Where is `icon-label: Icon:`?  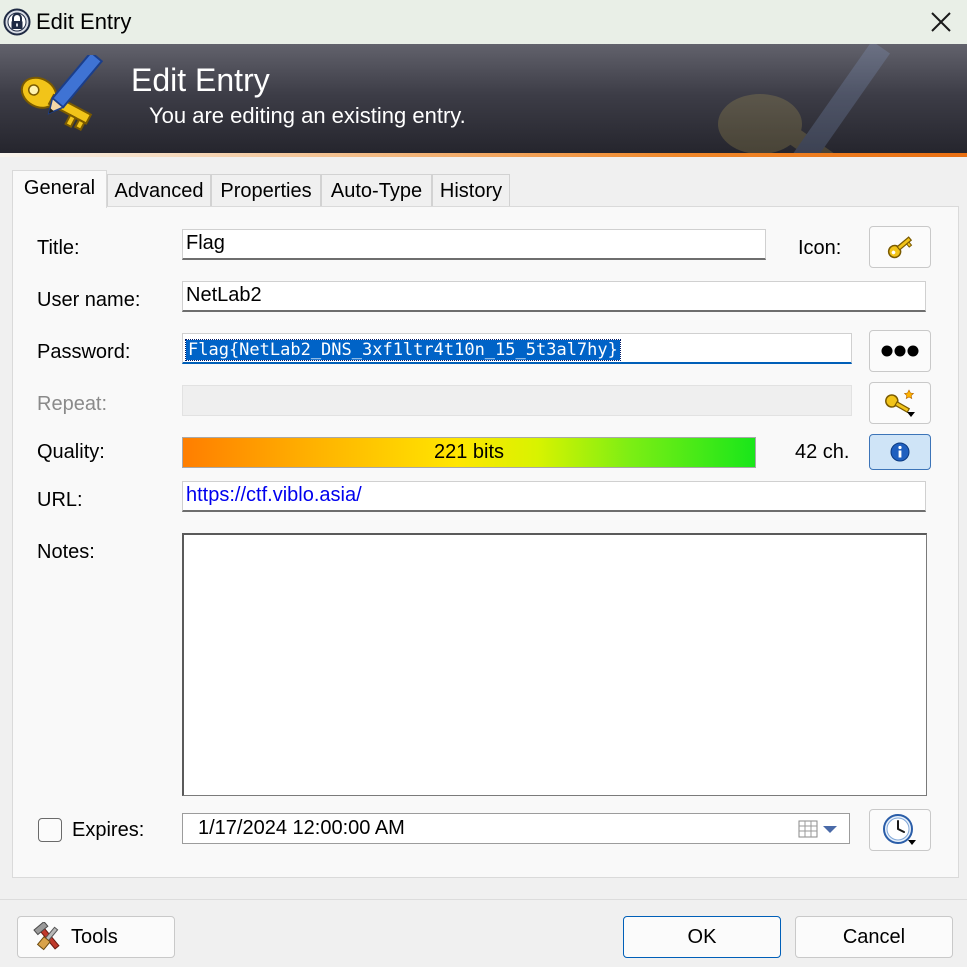 icon-label: Icon: is located at coordinates (820, 248).